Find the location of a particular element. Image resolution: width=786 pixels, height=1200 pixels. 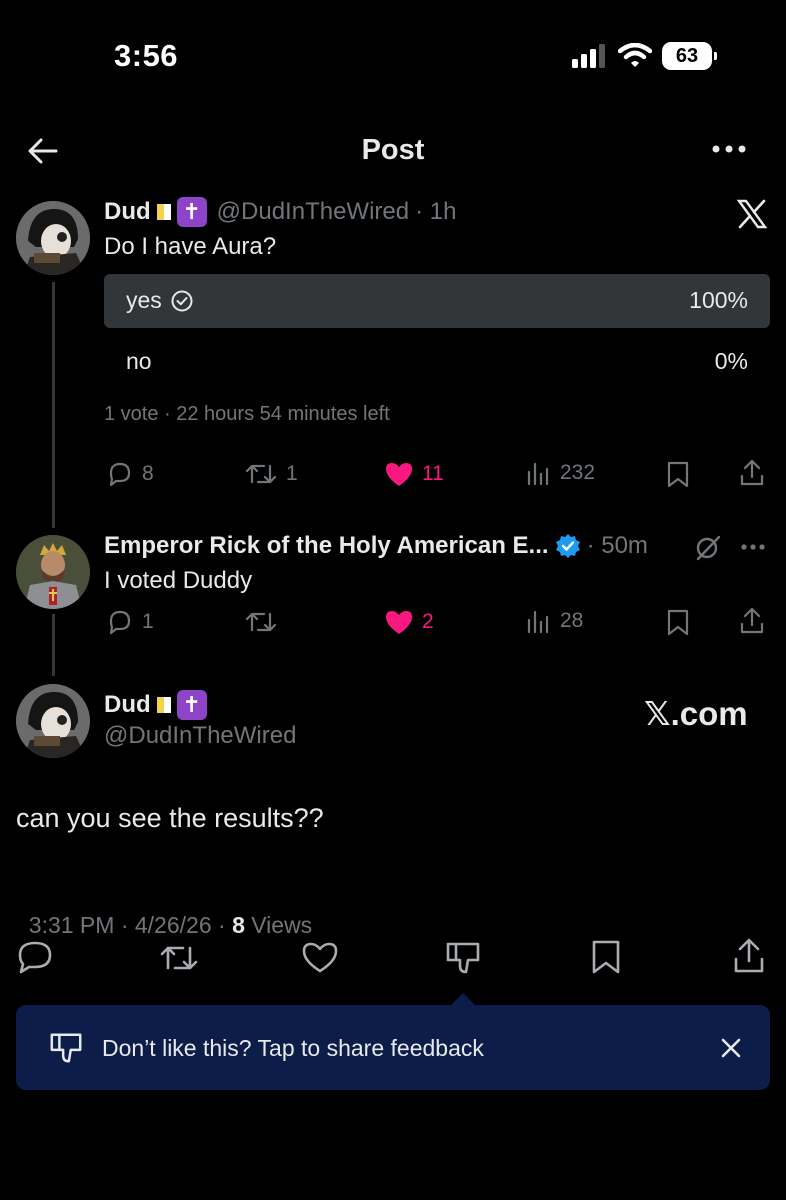

views-button: 232 is located at coordinates (560, 473).